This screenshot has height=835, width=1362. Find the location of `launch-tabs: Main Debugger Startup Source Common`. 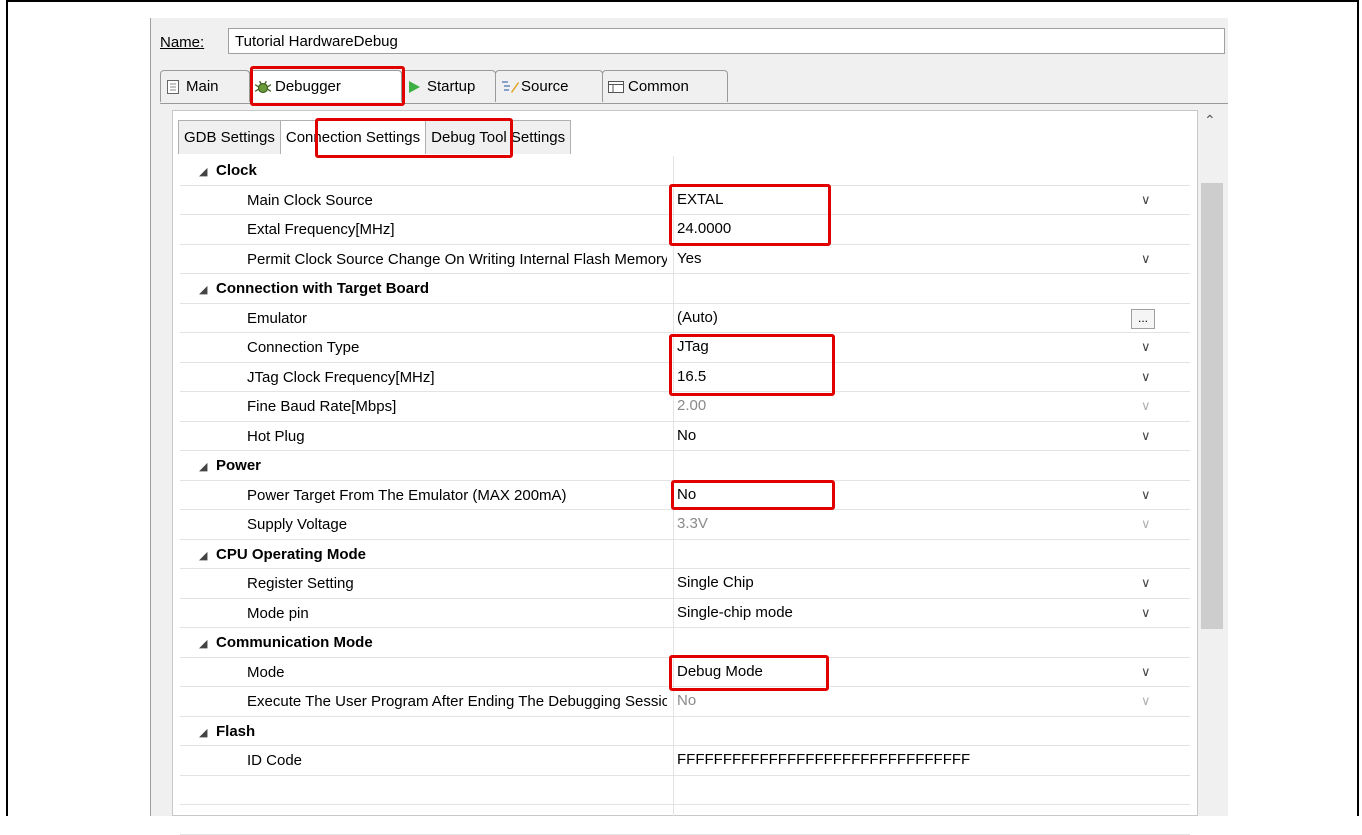

launch-tabs: Main Debugger Startup Source Common is located at coordinates (444, 87).